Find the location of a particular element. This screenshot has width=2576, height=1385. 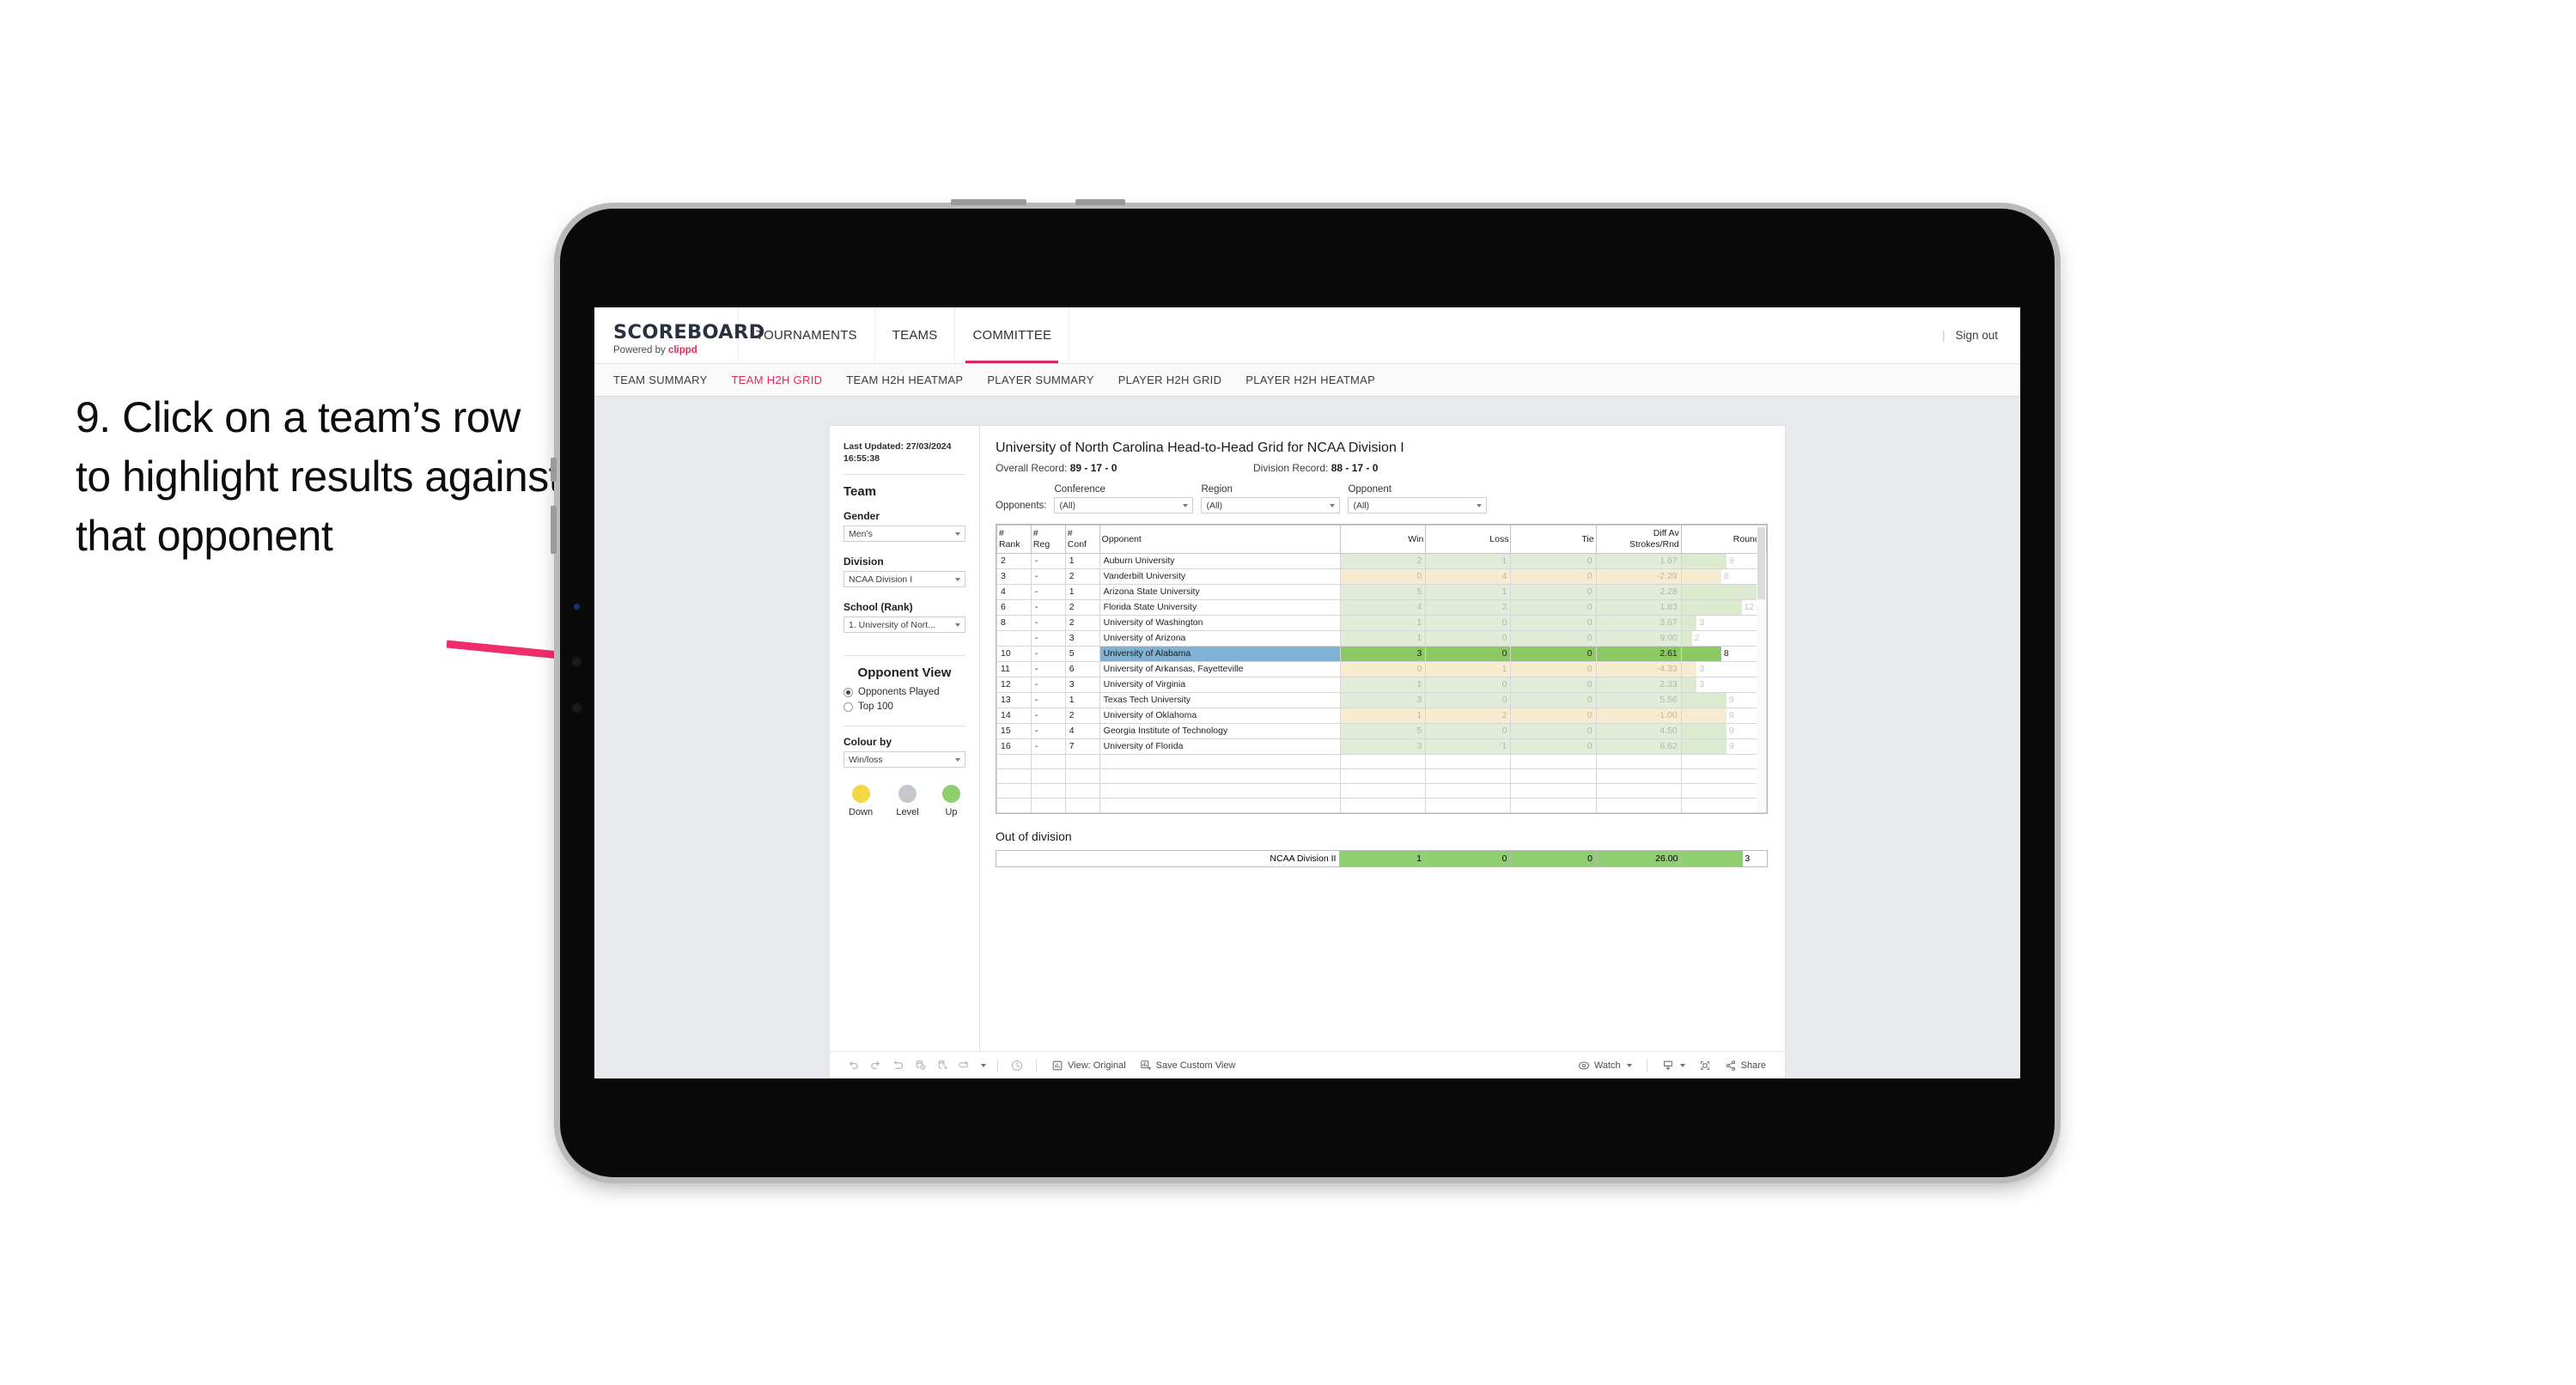

toolbar-dropdown-caret is located at coordinates (983, 1065).